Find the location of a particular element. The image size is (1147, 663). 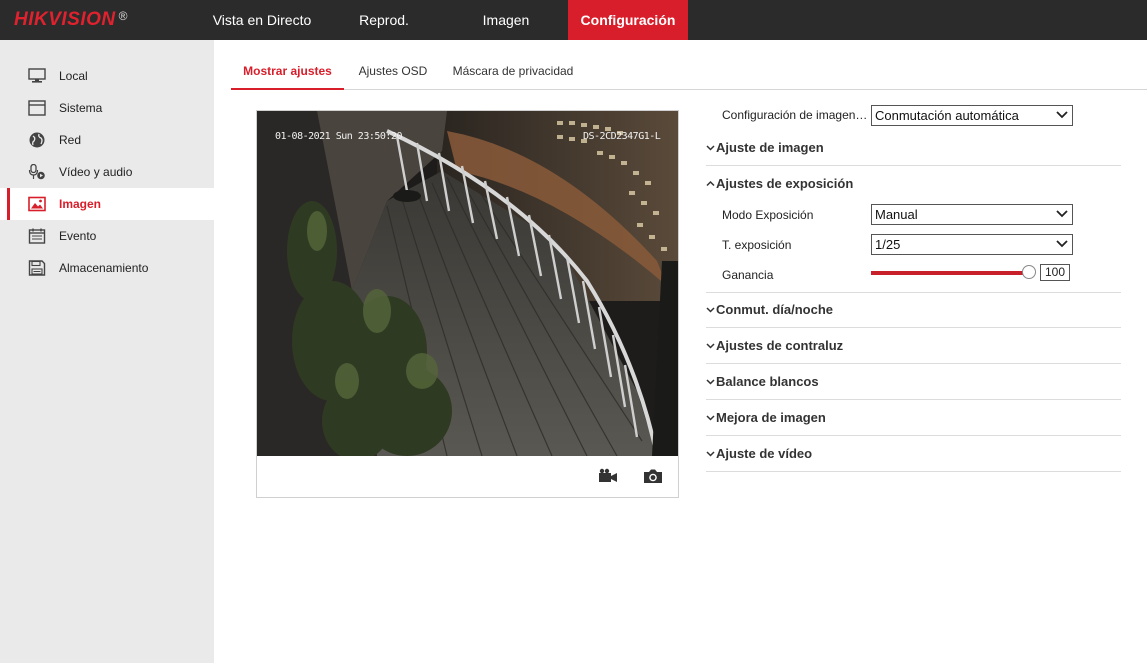

image-config-select: Conmutación automática is located at coordinates (972, 115).